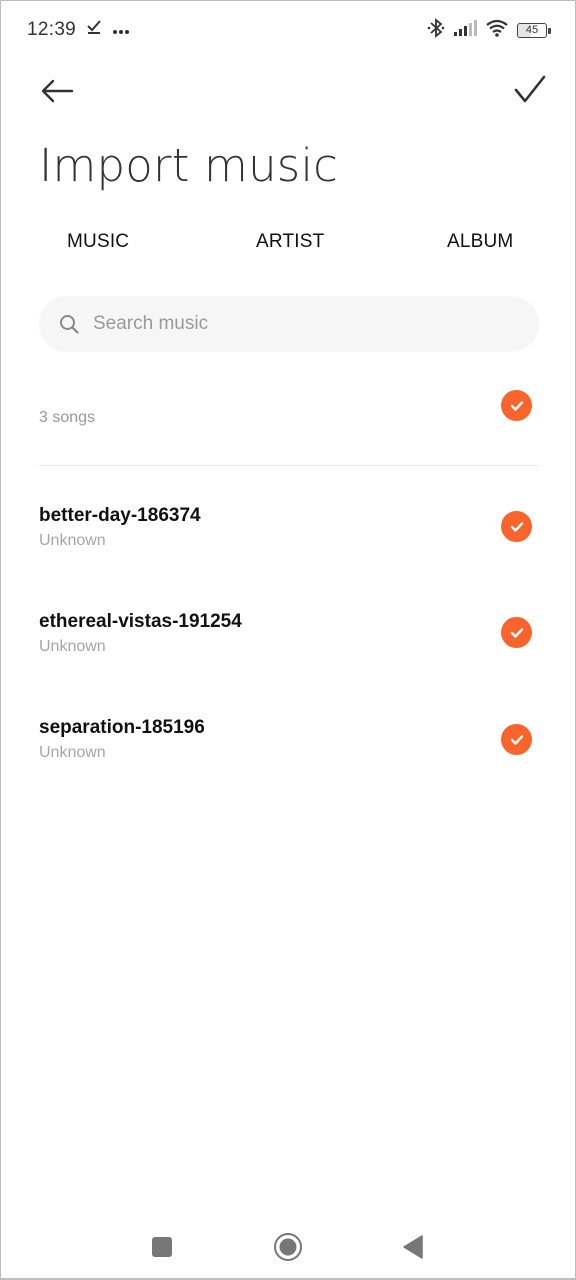  Describe the element at coordinates (67, 417) in the screenshot. I see `song-count: 3 songs` at that location.